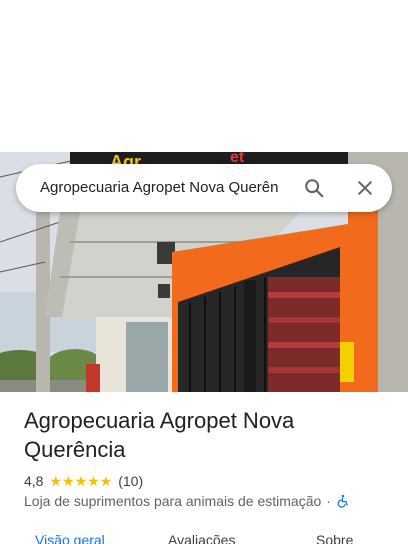  Describe the element at coordinates (343, 501) in the screenshot. I see `wheelchair-icon` at that location.